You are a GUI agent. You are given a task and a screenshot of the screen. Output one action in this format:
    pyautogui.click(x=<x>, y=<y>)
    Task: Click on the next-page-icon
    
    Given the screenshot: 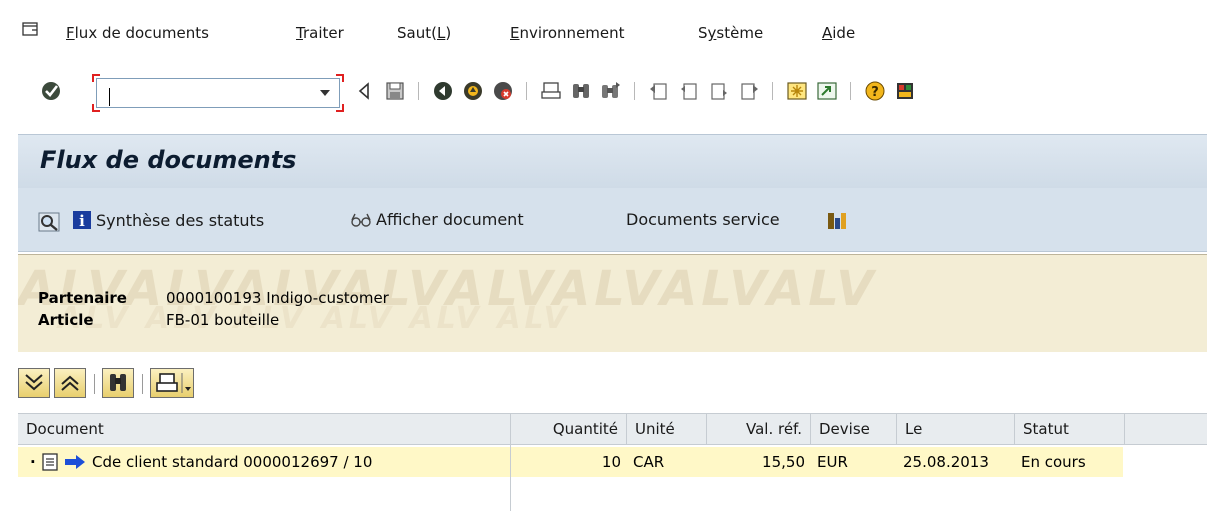 What is the action you would take?
    pyautogui.click(x=719, y=91)
    